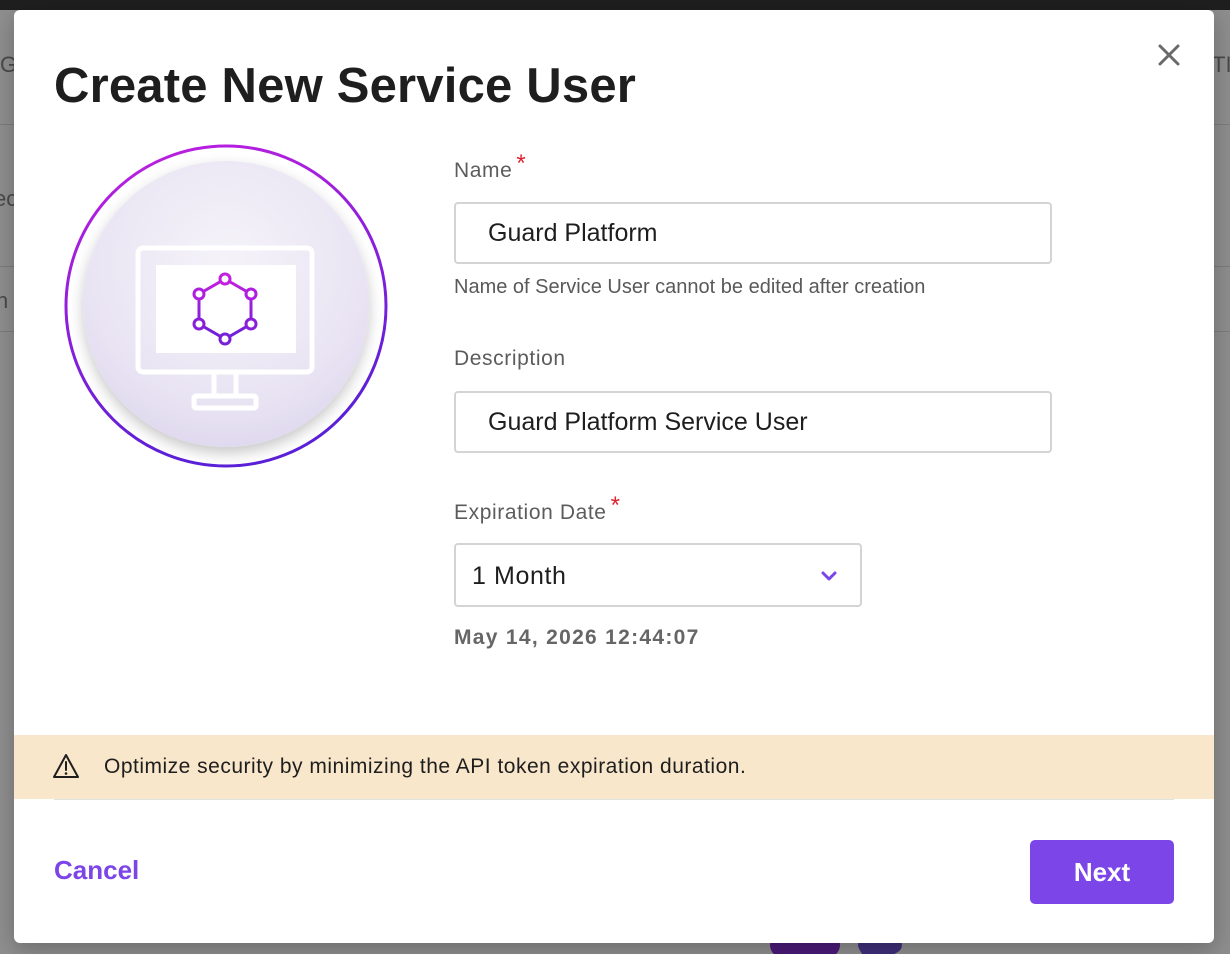 This screenshot has height=954, width=1230. I want to click on warning-triangle-icon, so click(66, 766).